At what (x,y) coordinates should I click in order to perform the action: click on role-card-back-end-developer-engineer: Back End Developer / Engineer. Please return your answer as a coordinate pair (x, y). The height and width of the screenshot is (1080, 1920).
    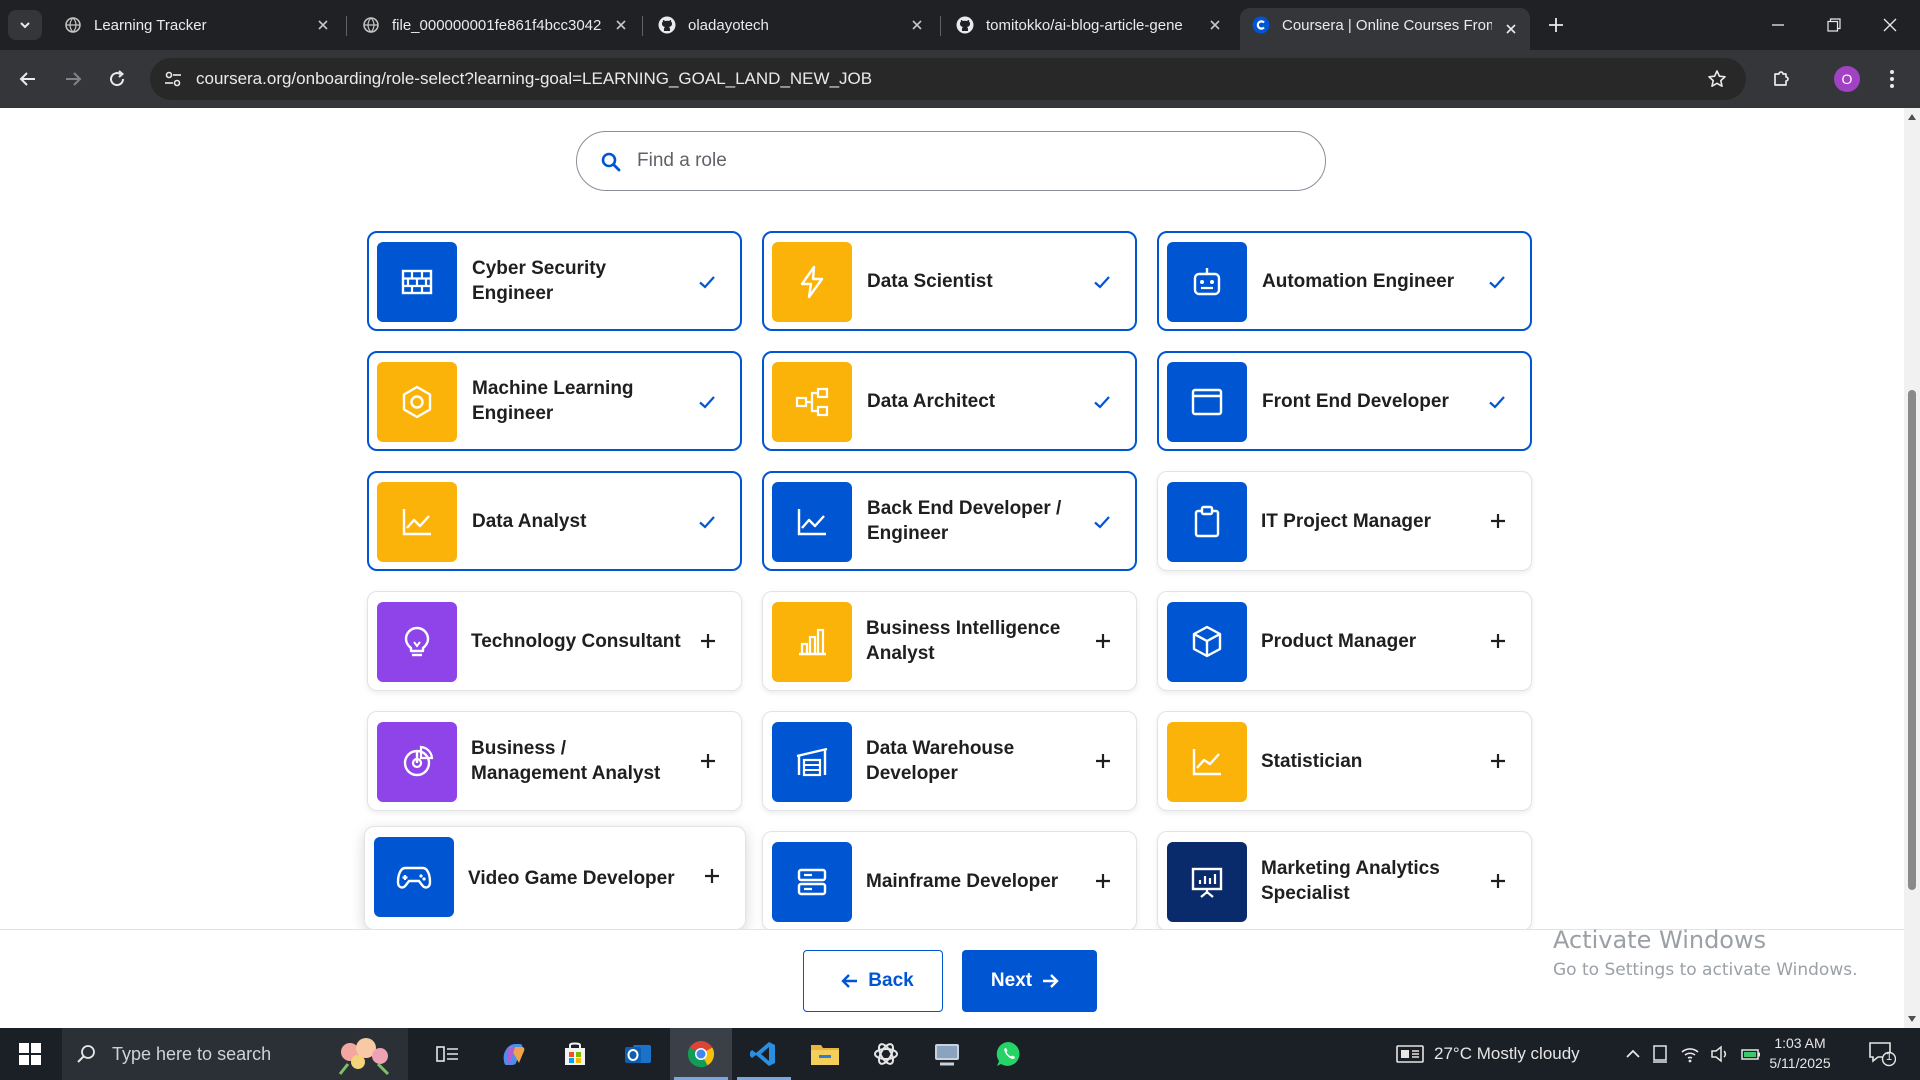
    Looking at the image, I should click on (949, 521).